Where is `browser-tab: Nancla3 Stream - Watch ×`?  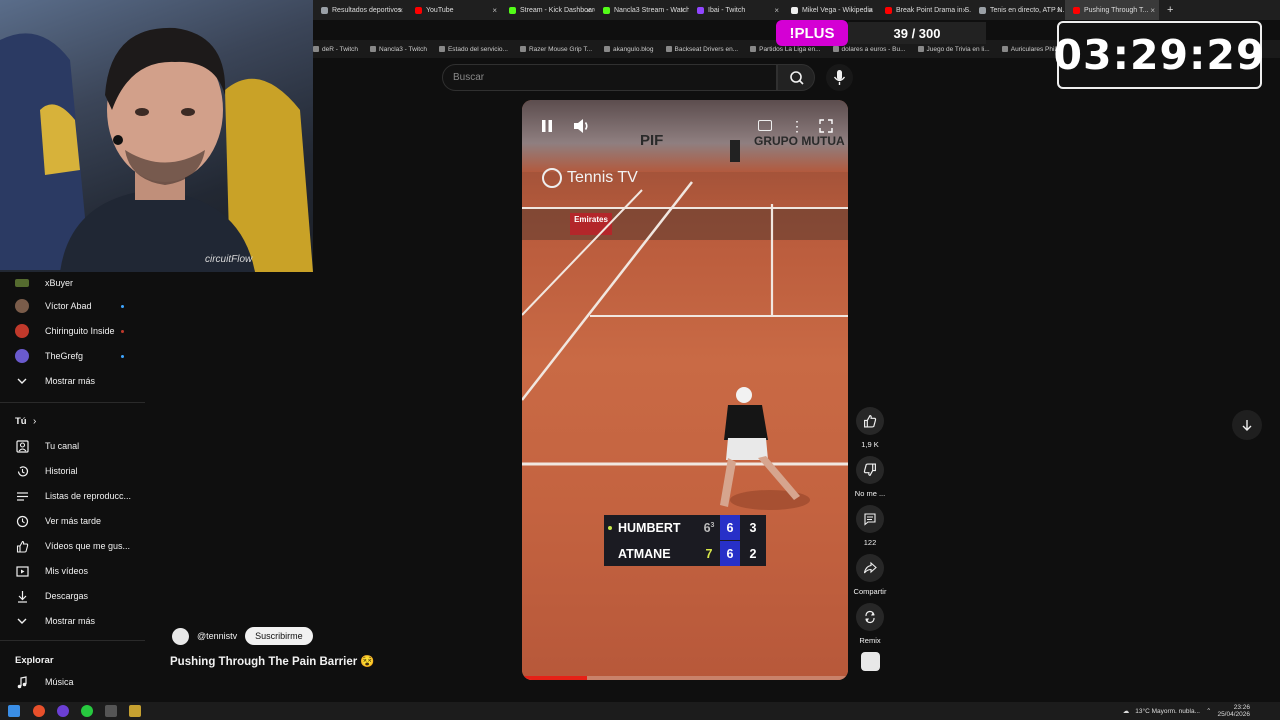
browser-tab: Nancla3 Stream - Watch × is located at coordinates (642, 10).